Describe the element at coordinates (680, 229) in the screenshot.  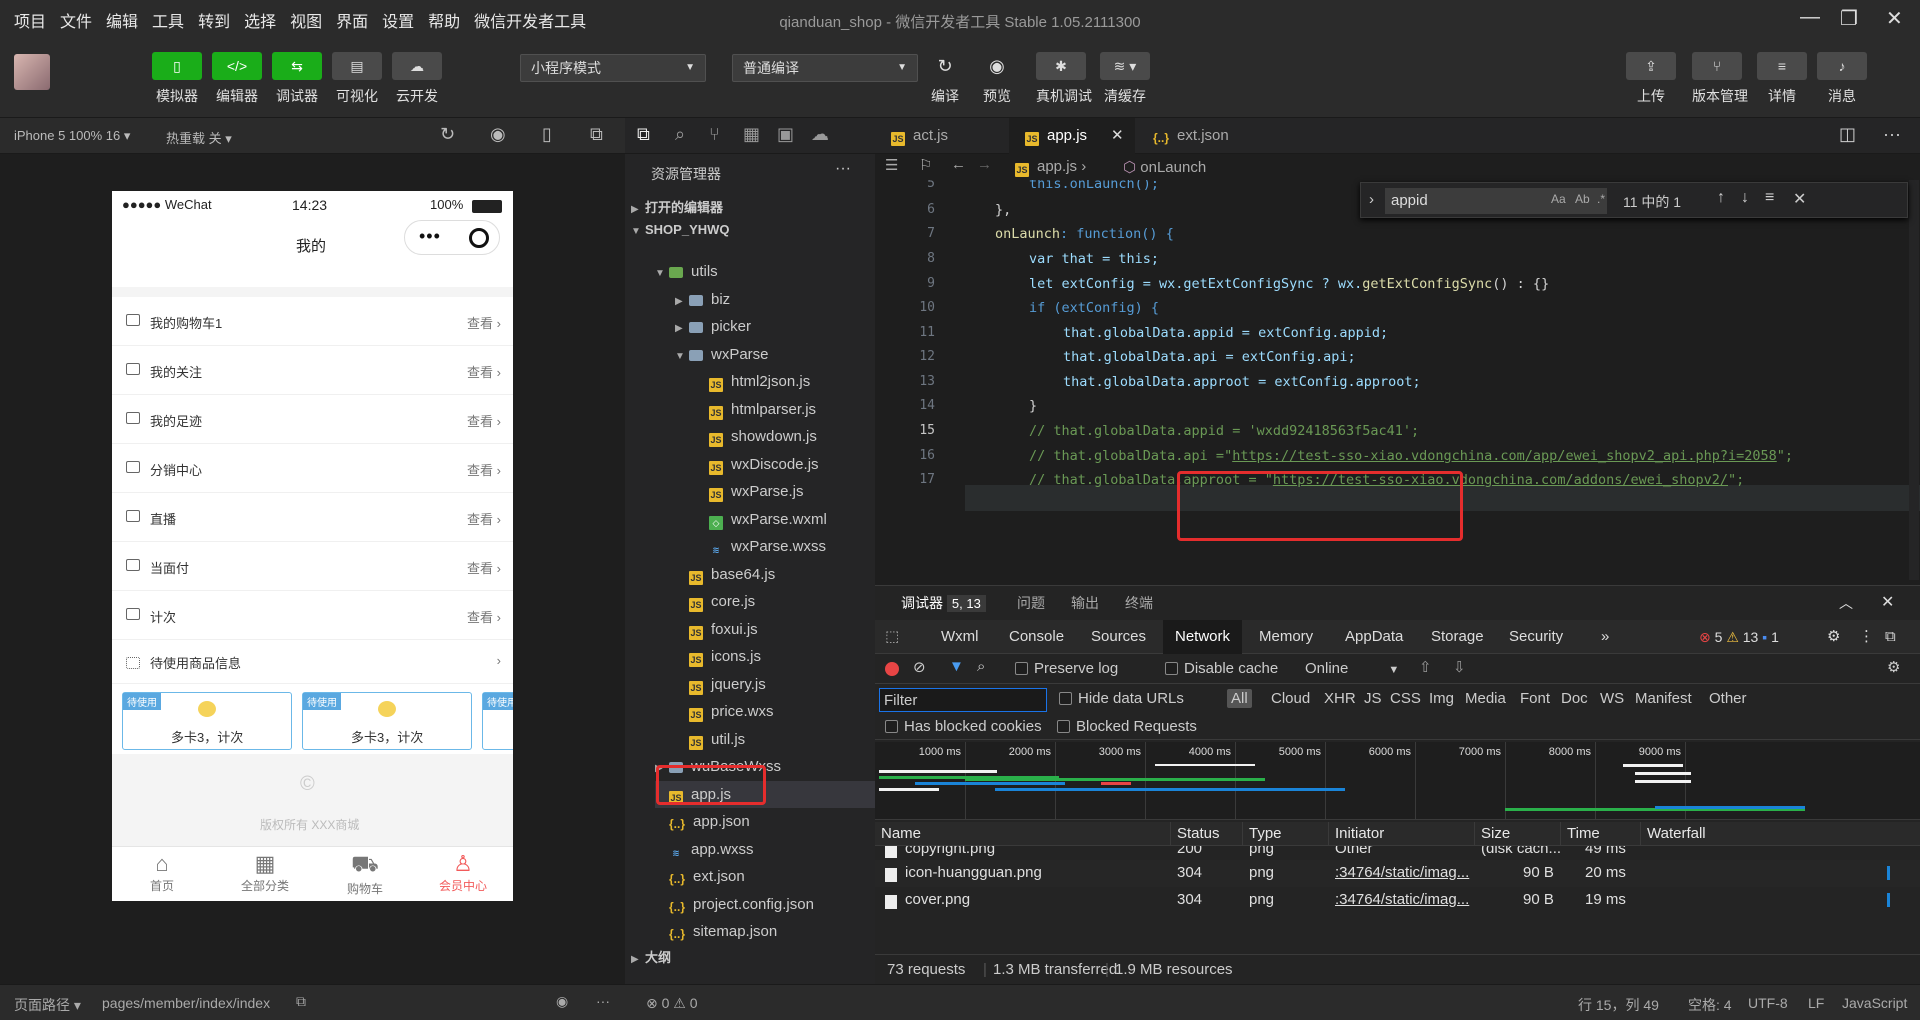
I see `project-section: ▼ SHOP_YHWQ` at that location.